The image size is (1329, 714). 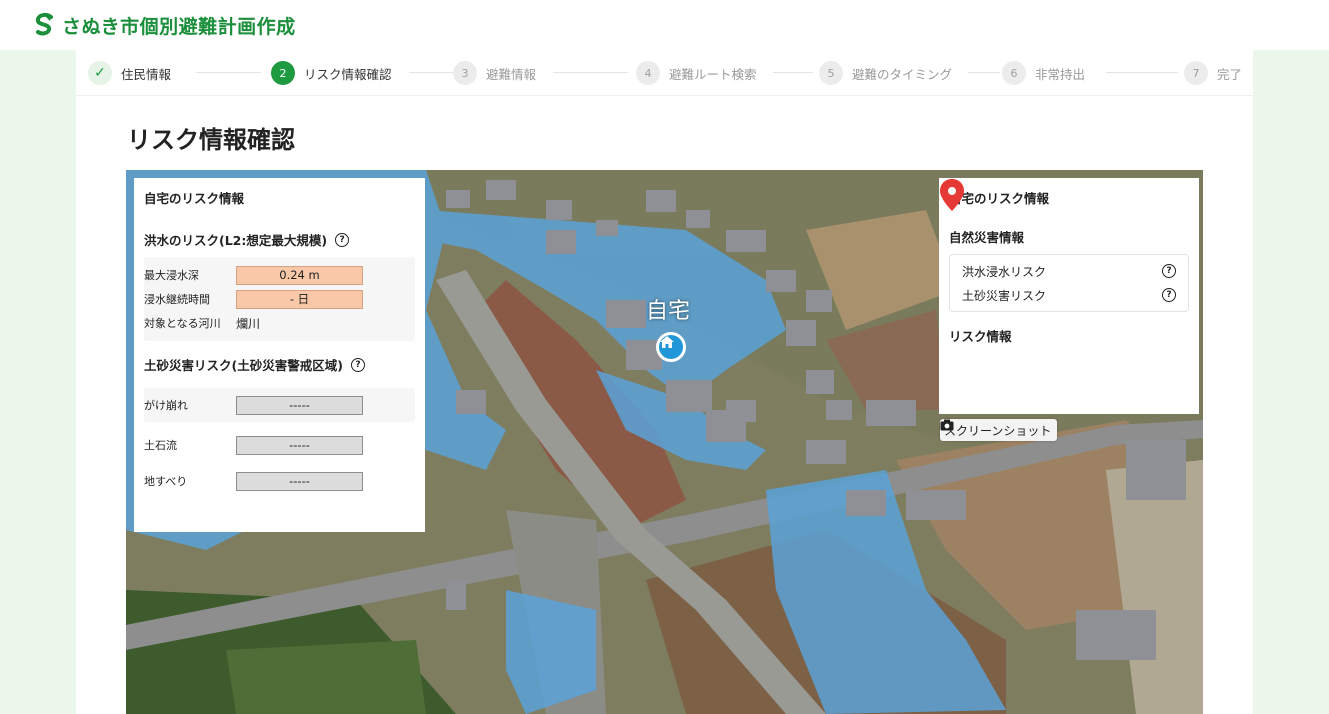 I want to click on layer-flood: 洪水浸水リスク ?, so click(x=1066, y=231).